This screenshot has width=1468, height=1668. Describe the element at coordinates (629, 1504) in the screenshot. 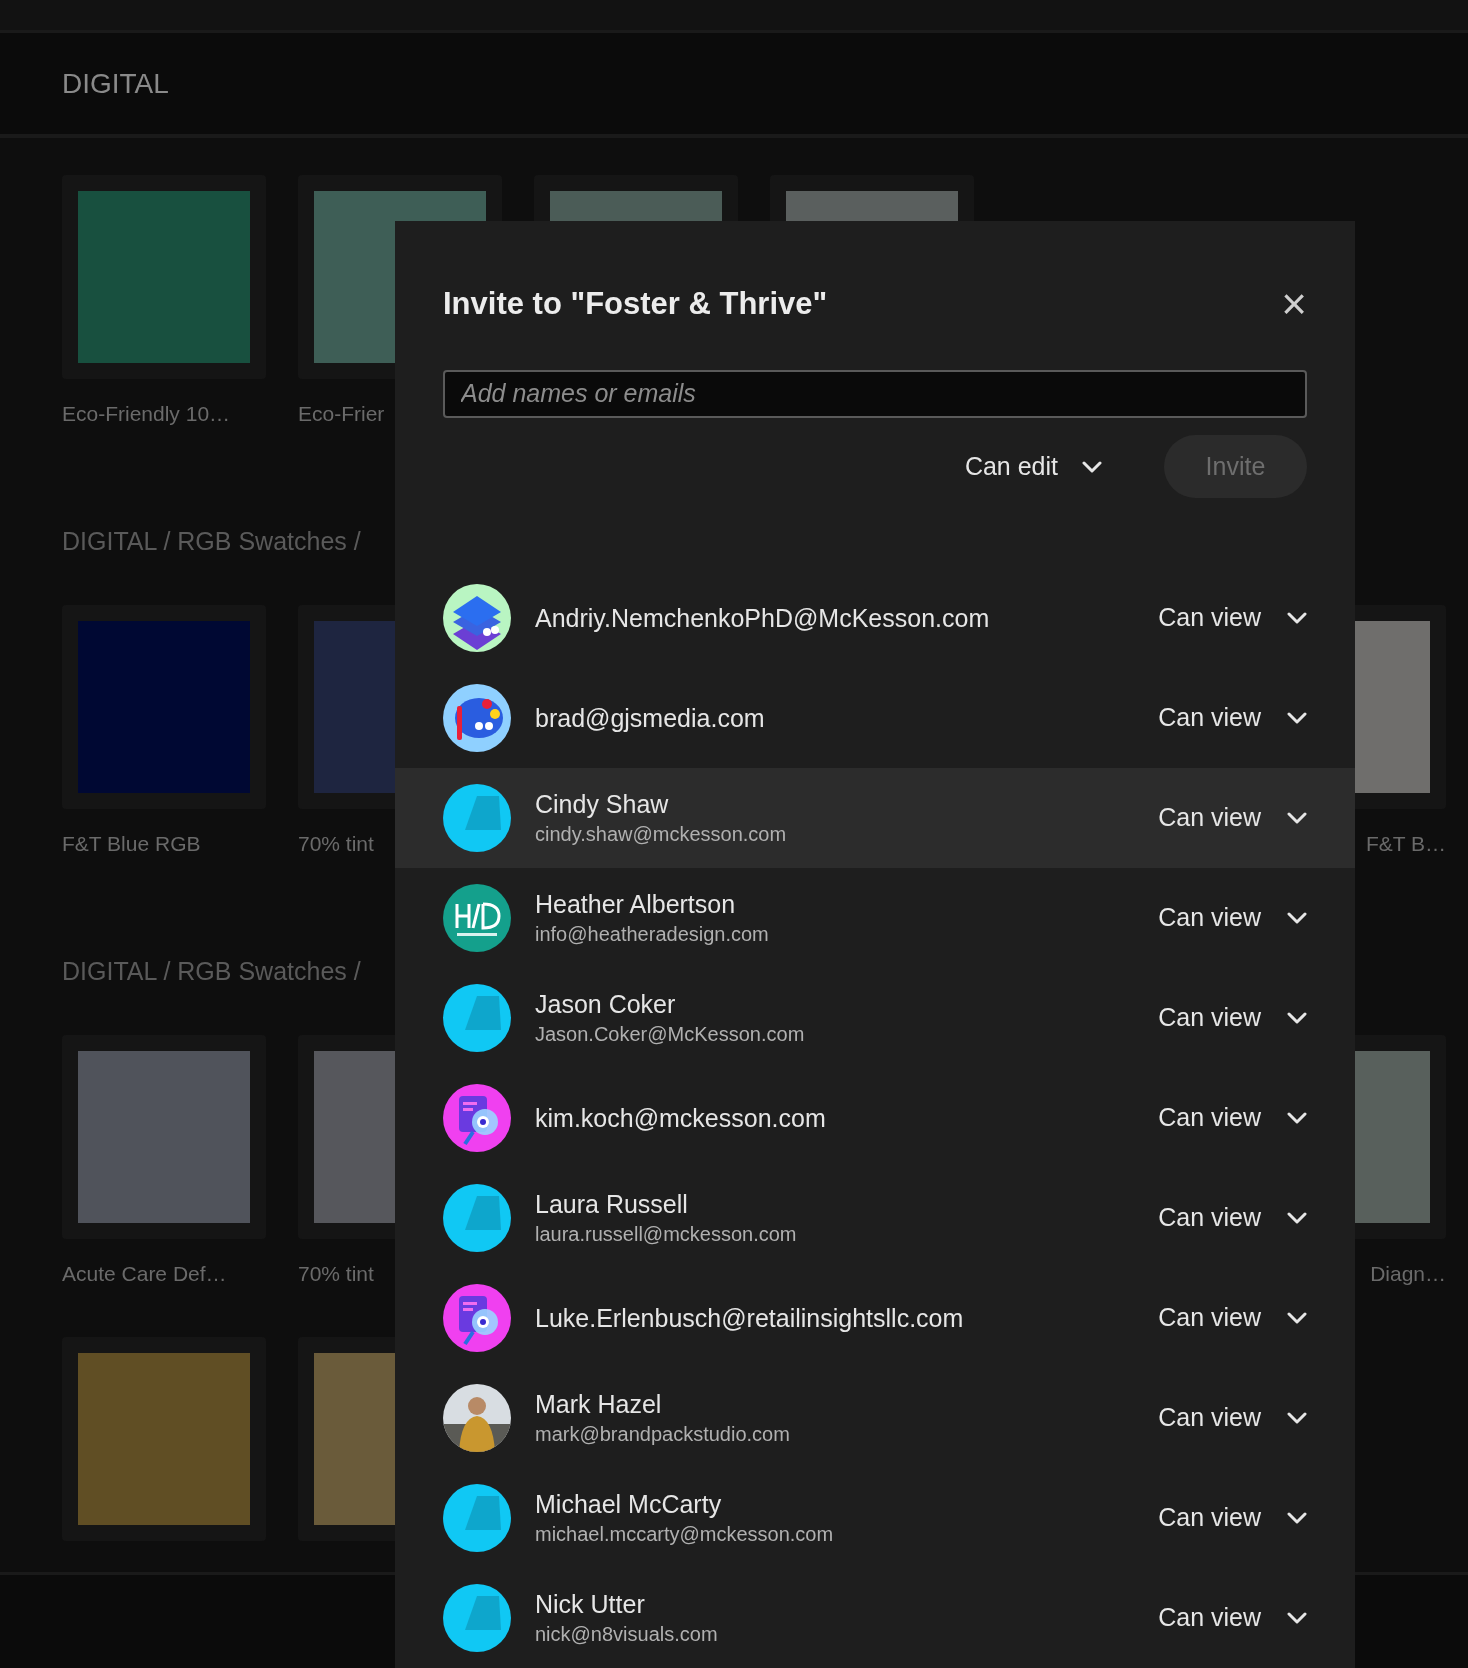

I see `member-name: Michael McCarty` at that location.